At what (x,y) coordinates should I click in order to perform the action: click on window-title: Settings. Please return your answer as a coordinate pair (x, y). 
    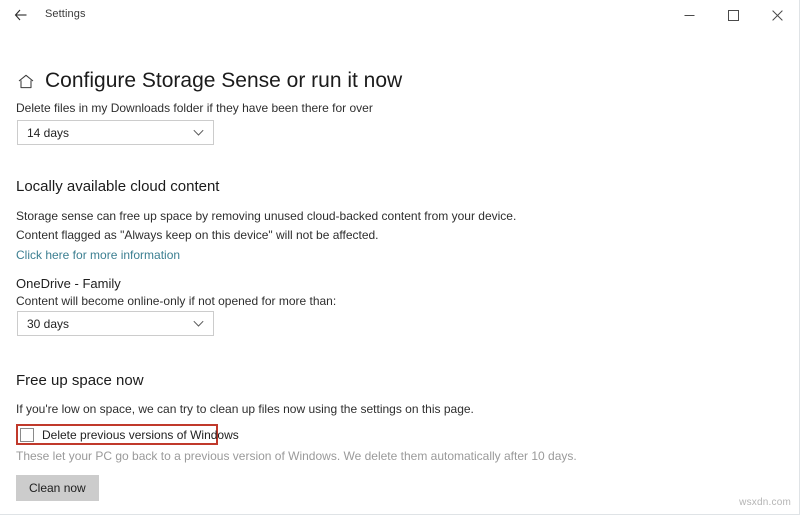
    Looking at the image, I should click on (65, 14).